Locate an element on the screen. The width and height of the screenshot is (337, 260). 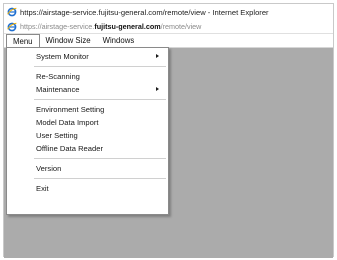
menu-item-environment-setting: Environment Setting is located at coordinates (87, 109).